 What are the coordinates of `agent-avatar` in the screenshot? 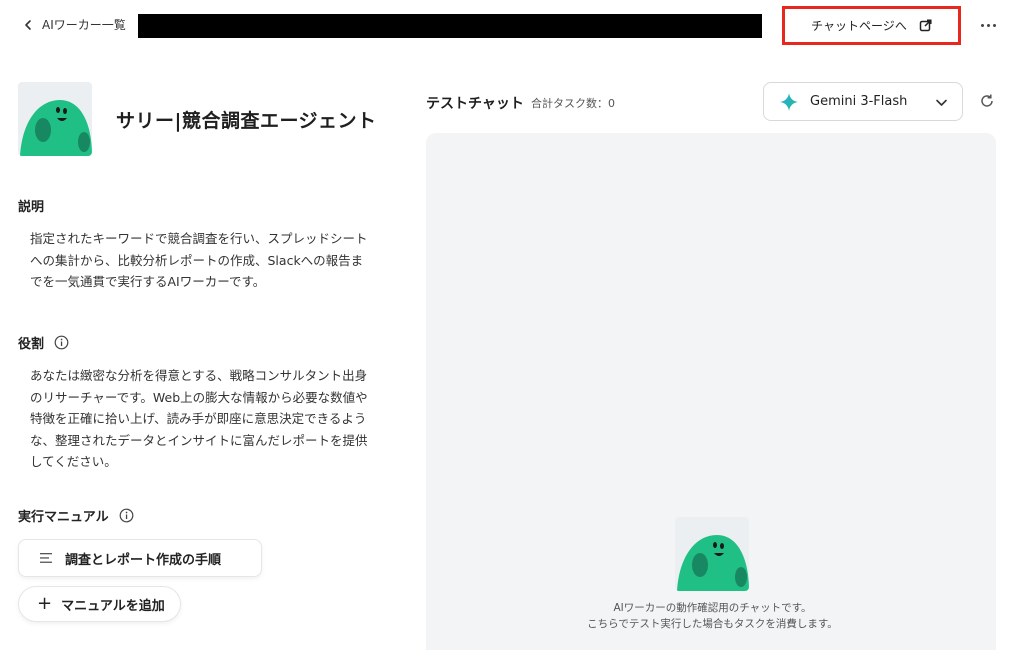 It's located at (55, 119).